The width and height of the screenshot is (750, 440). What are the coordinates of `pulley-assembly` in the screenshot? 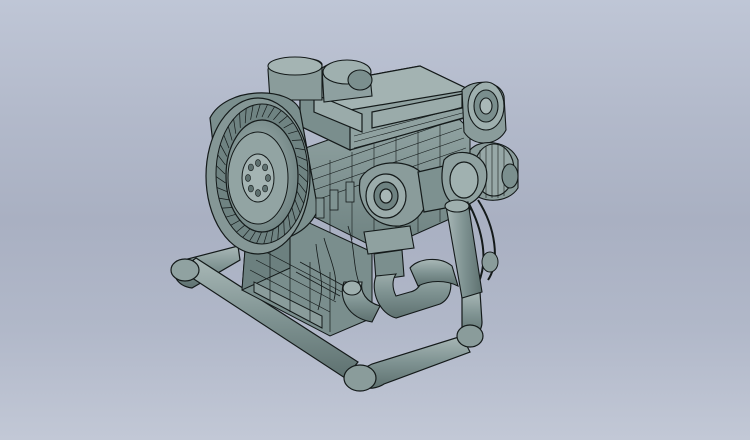 It's located at (484, 112).